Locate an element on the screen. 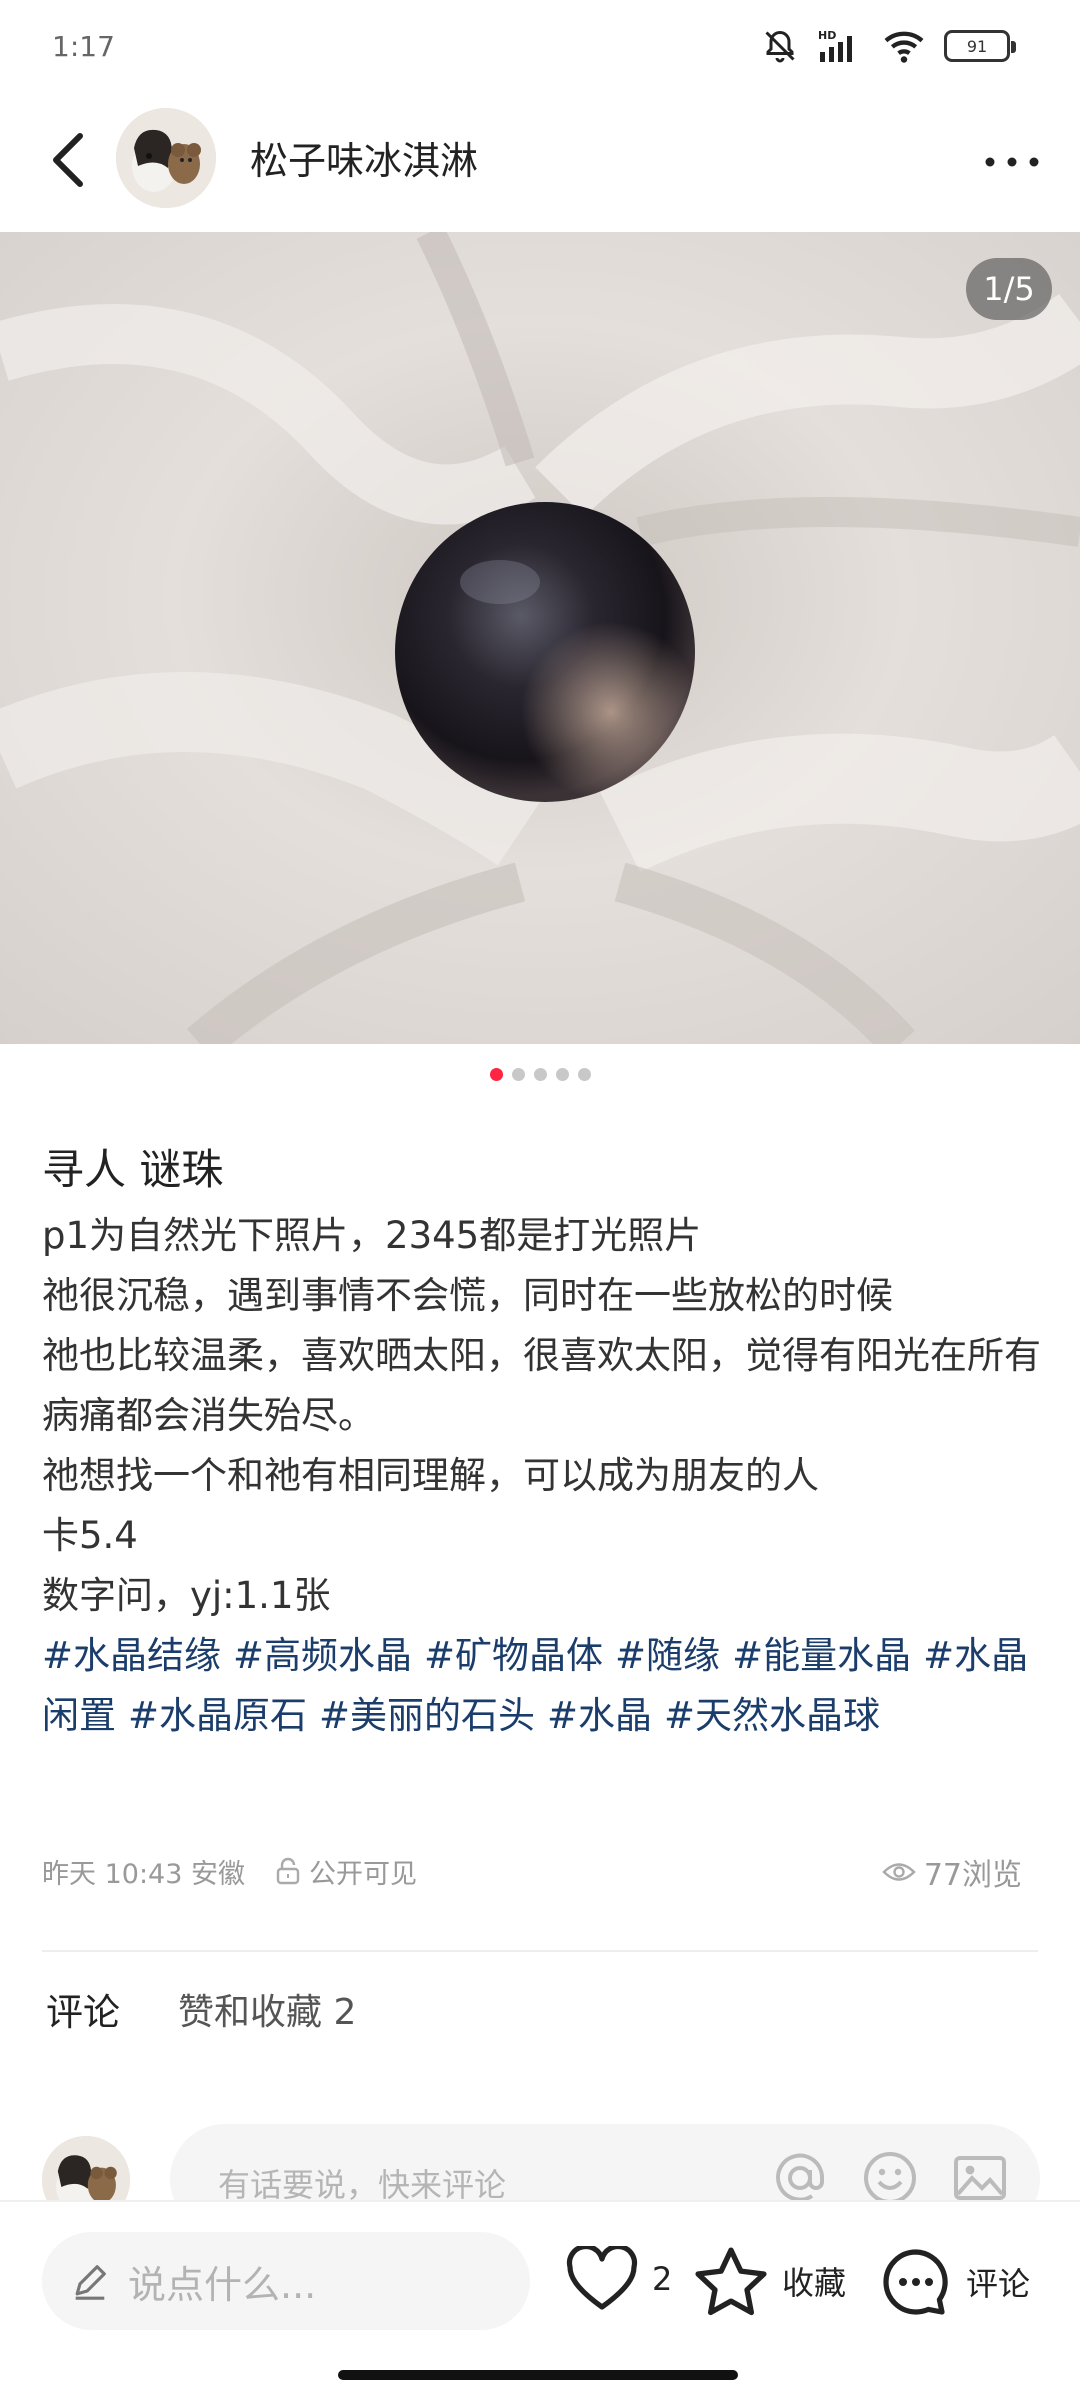 The image size is (1080, 2400). star-icon is located at coordinates (731, 2281).